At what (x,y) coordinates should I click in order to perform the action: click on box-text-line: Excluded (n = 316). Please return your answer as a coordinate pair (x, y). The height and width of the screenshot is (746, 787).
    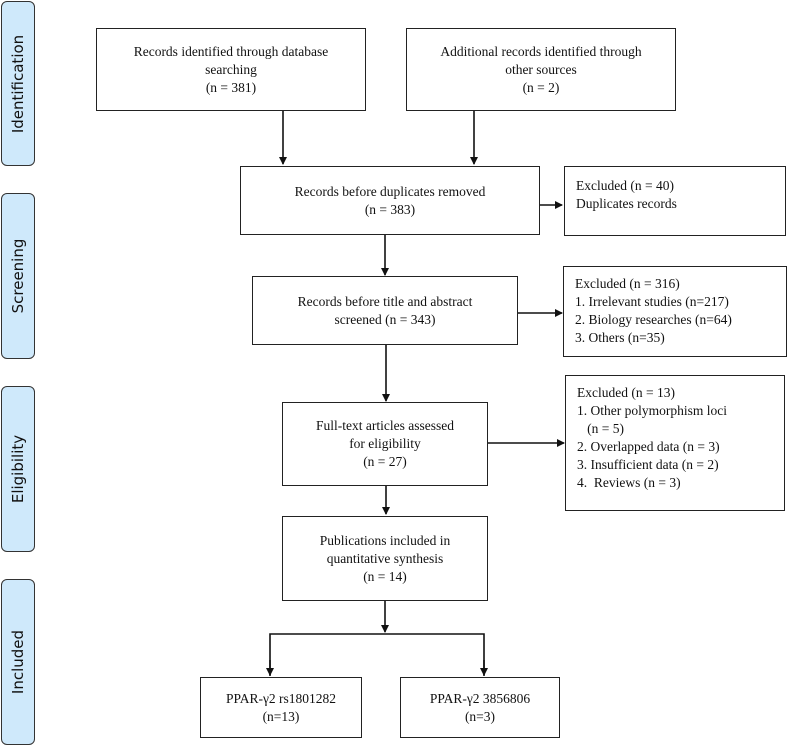
    Looking at the image, I should click on (627, 283).